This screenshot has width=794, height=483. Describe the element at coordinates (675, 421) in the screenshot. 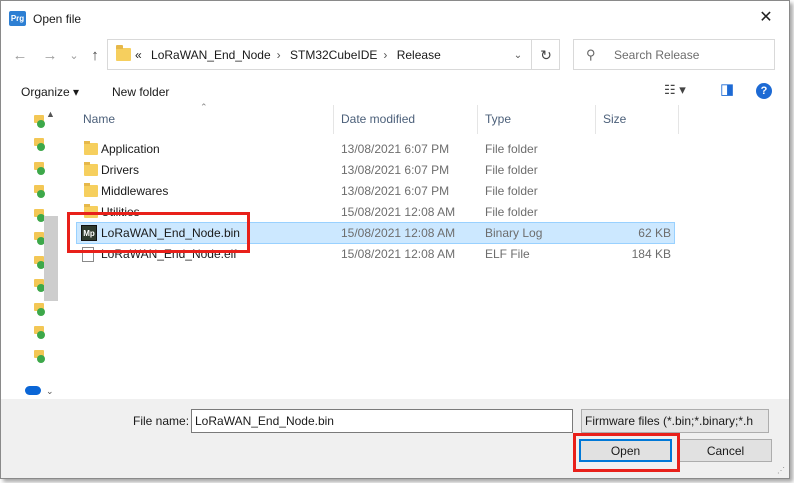

I see `file-type-filter-select: Firmware files (*.bin;*.binary;*.h` at that location.